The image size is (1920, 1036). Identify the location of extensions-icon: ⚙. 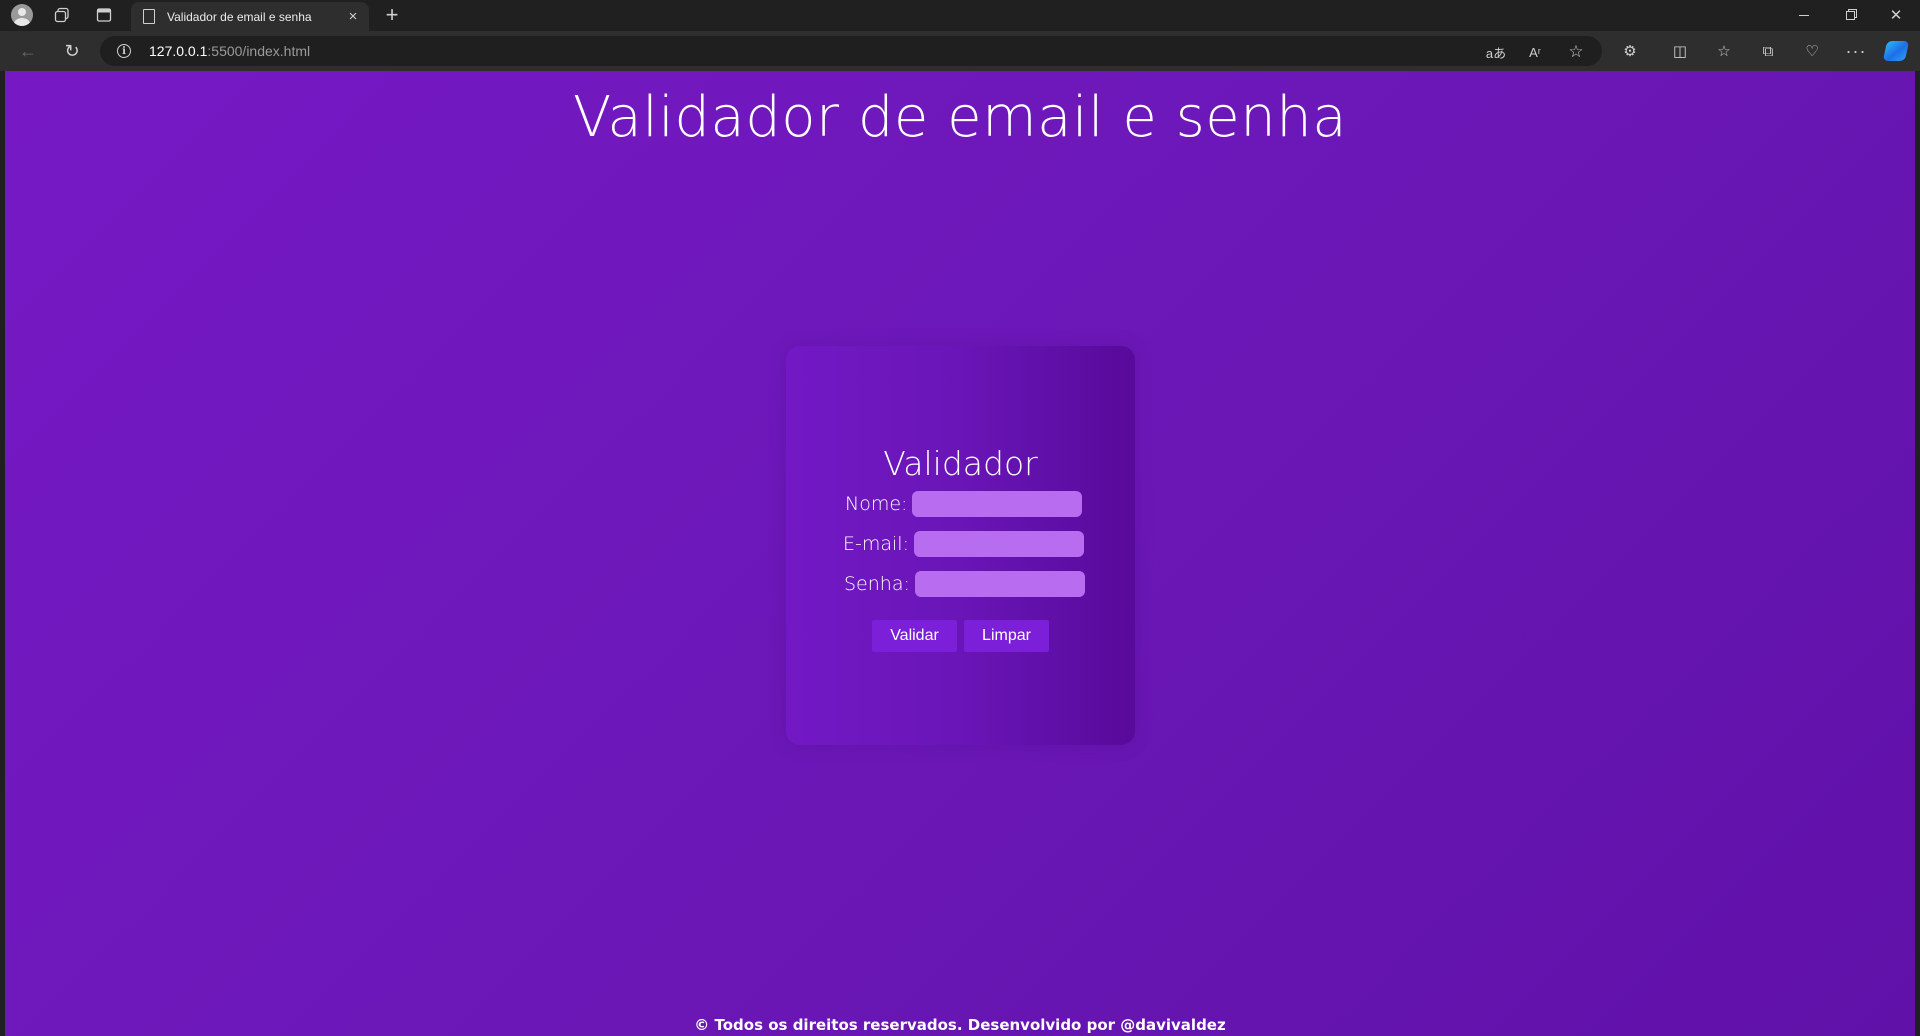
(1630, 51).